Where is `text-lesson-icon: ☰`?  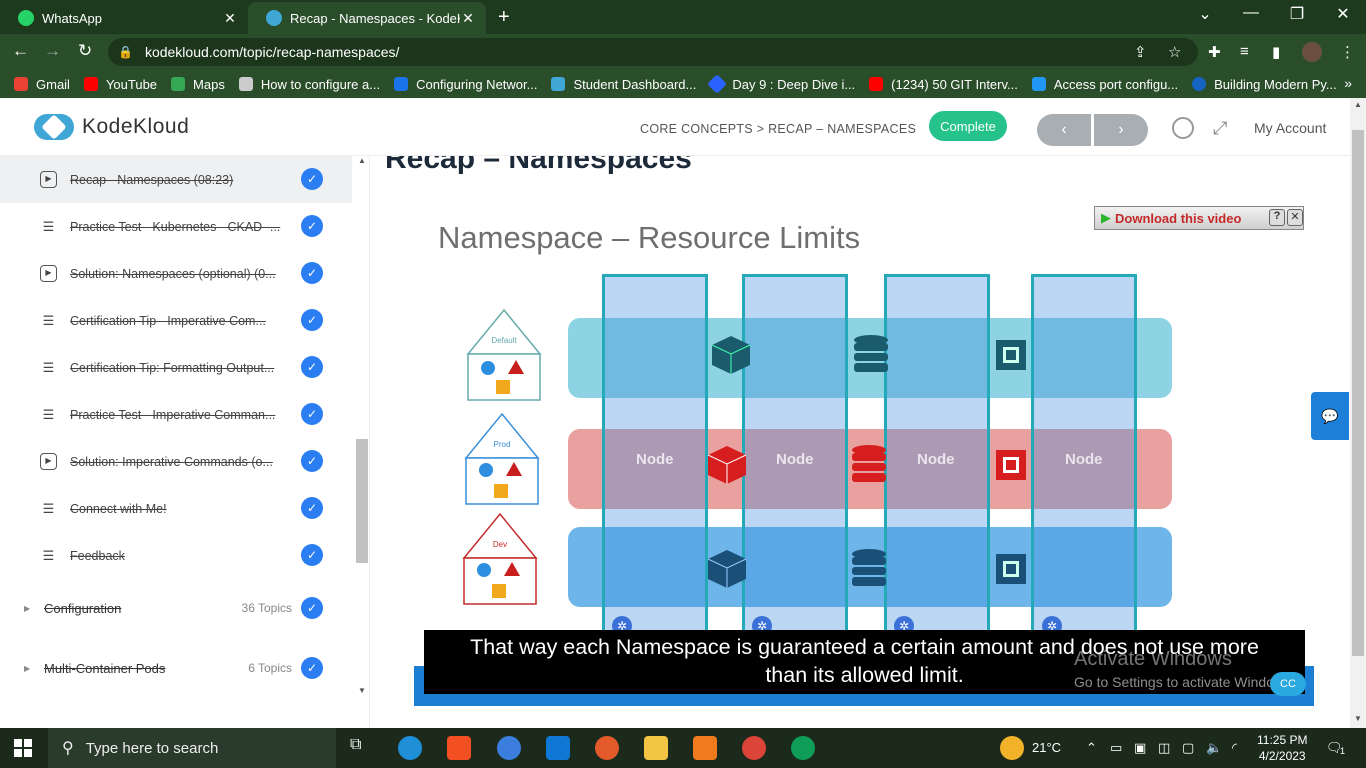
text-lesson-icon: ☰ is located at coordinates (48, 508).